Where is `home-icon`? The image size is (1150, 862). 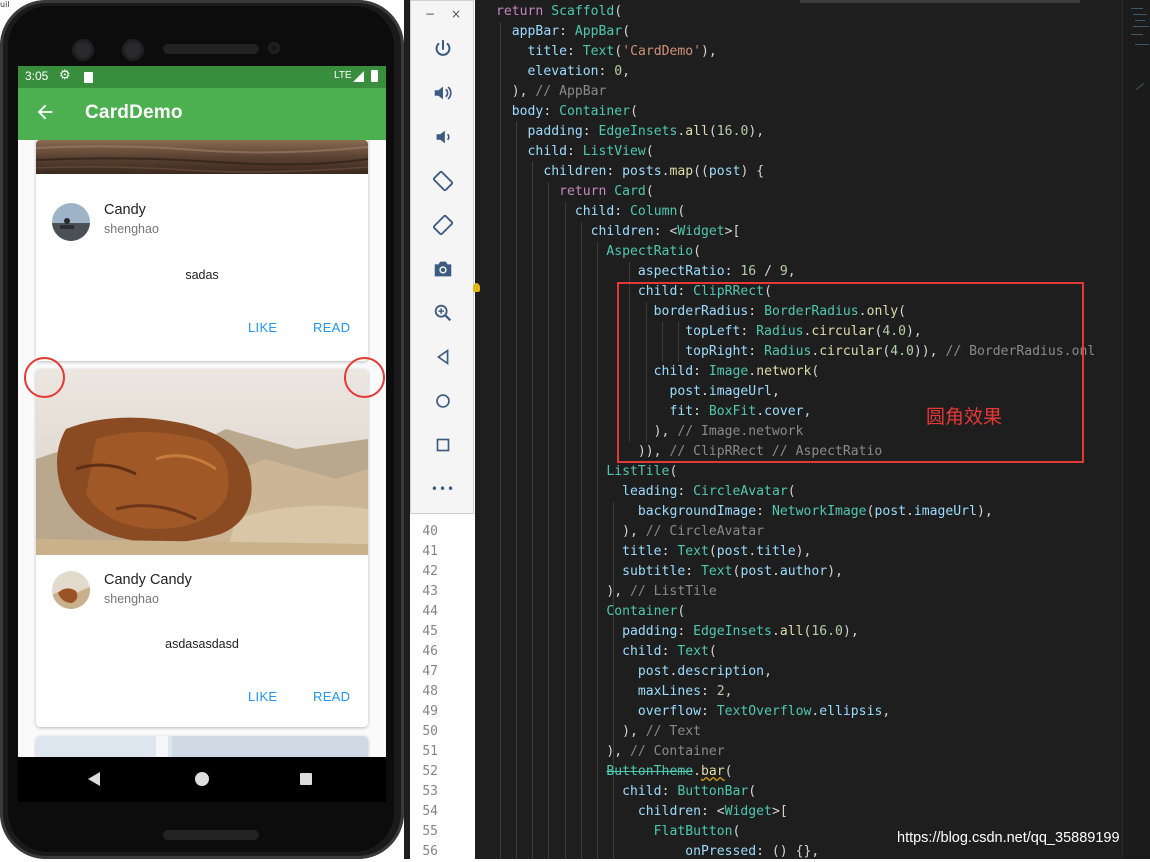 home-icon is located at coordinates (443, 401).